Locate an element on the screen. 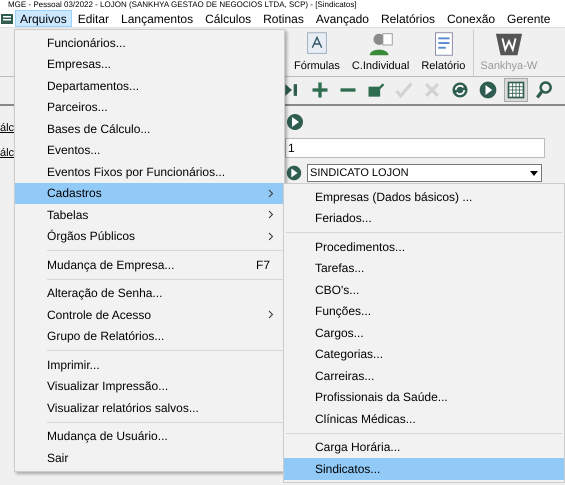  code-field: 1 is located at coordinates (415, 148).